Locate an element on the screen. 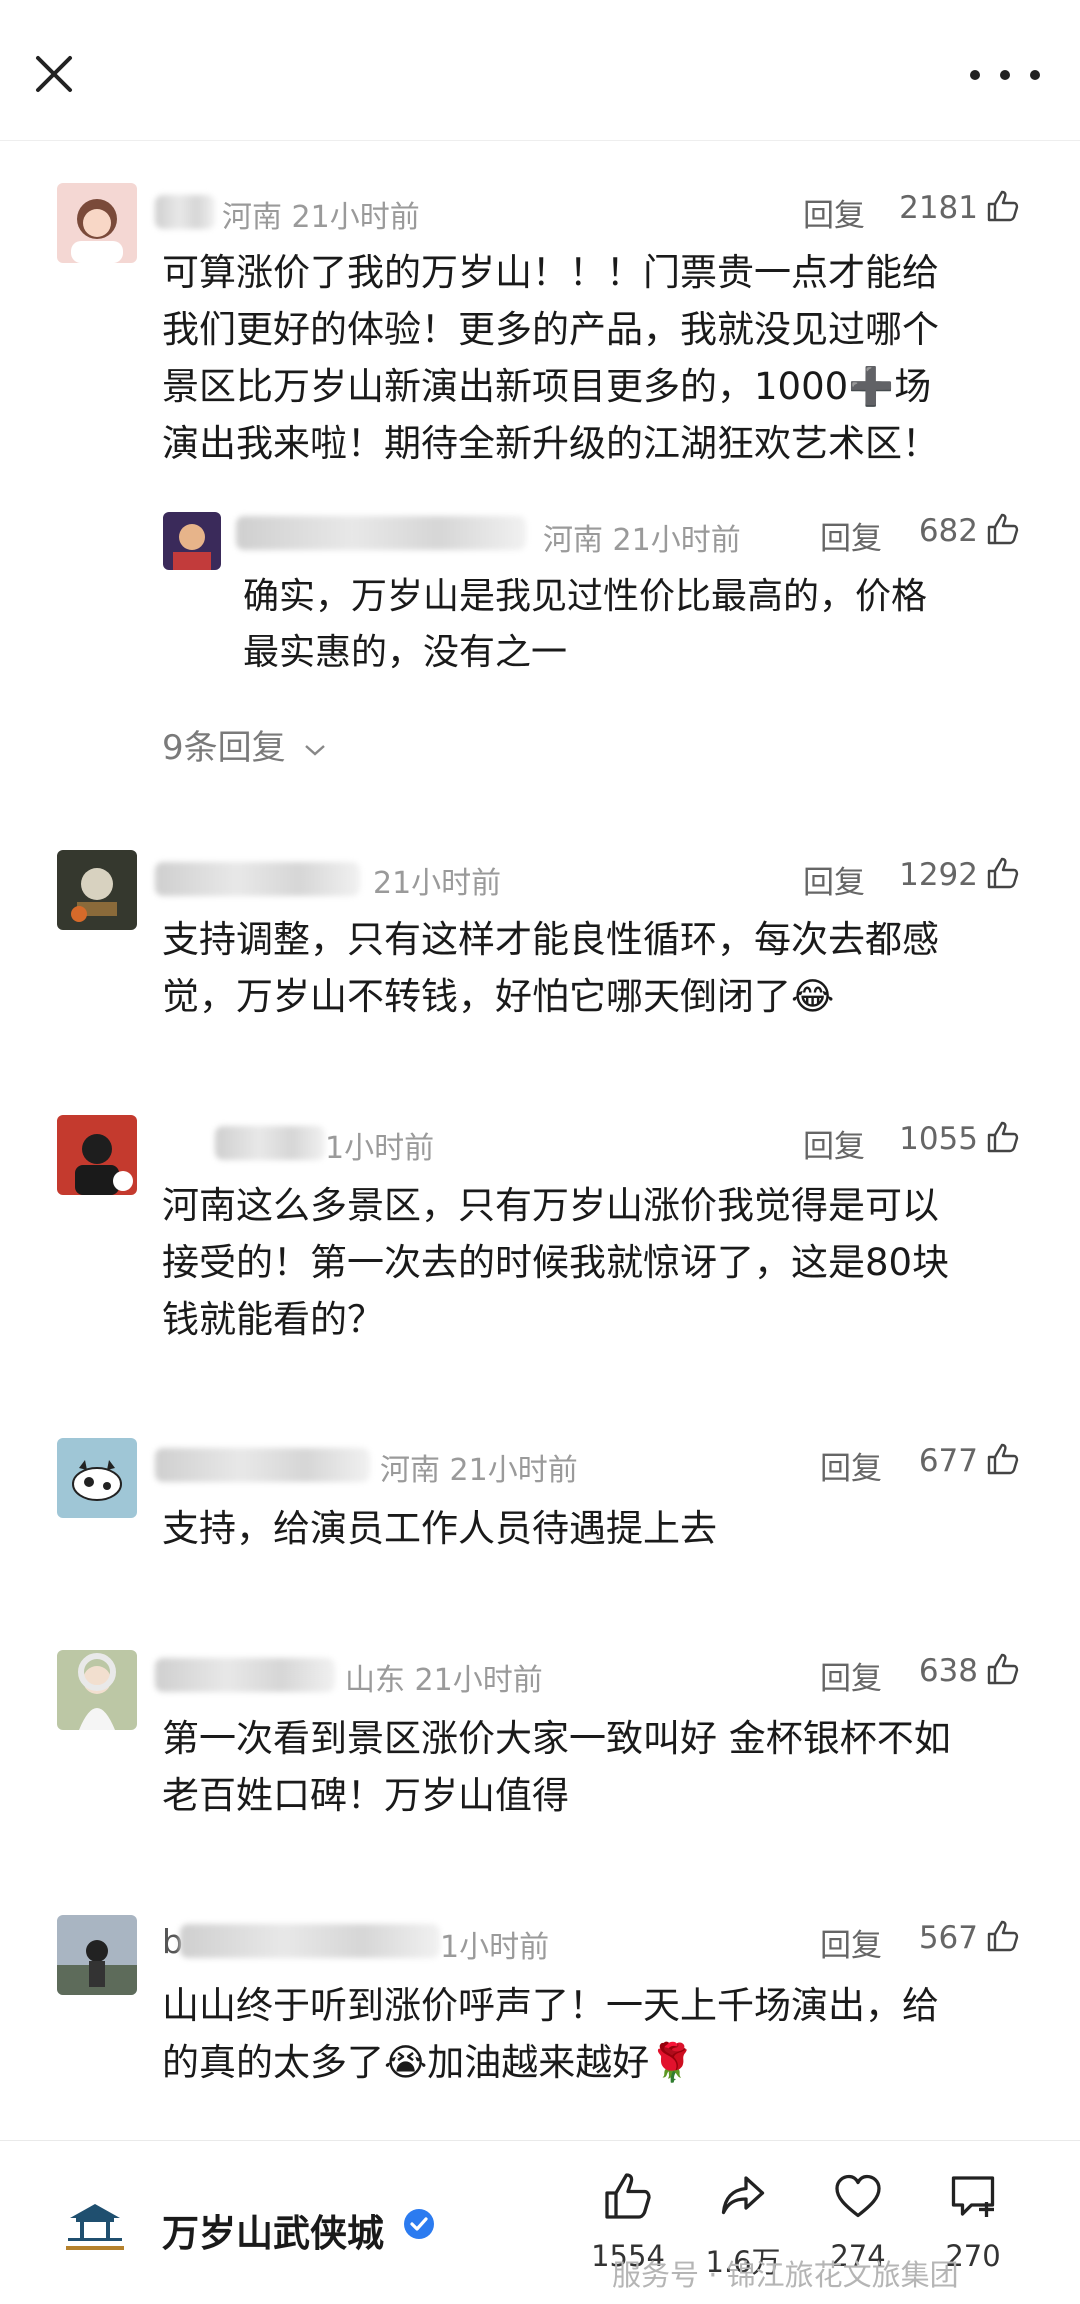 The image size is (1080, 2304). view-more-replies-button: 9条回复 is located at coordinates (245, 744).